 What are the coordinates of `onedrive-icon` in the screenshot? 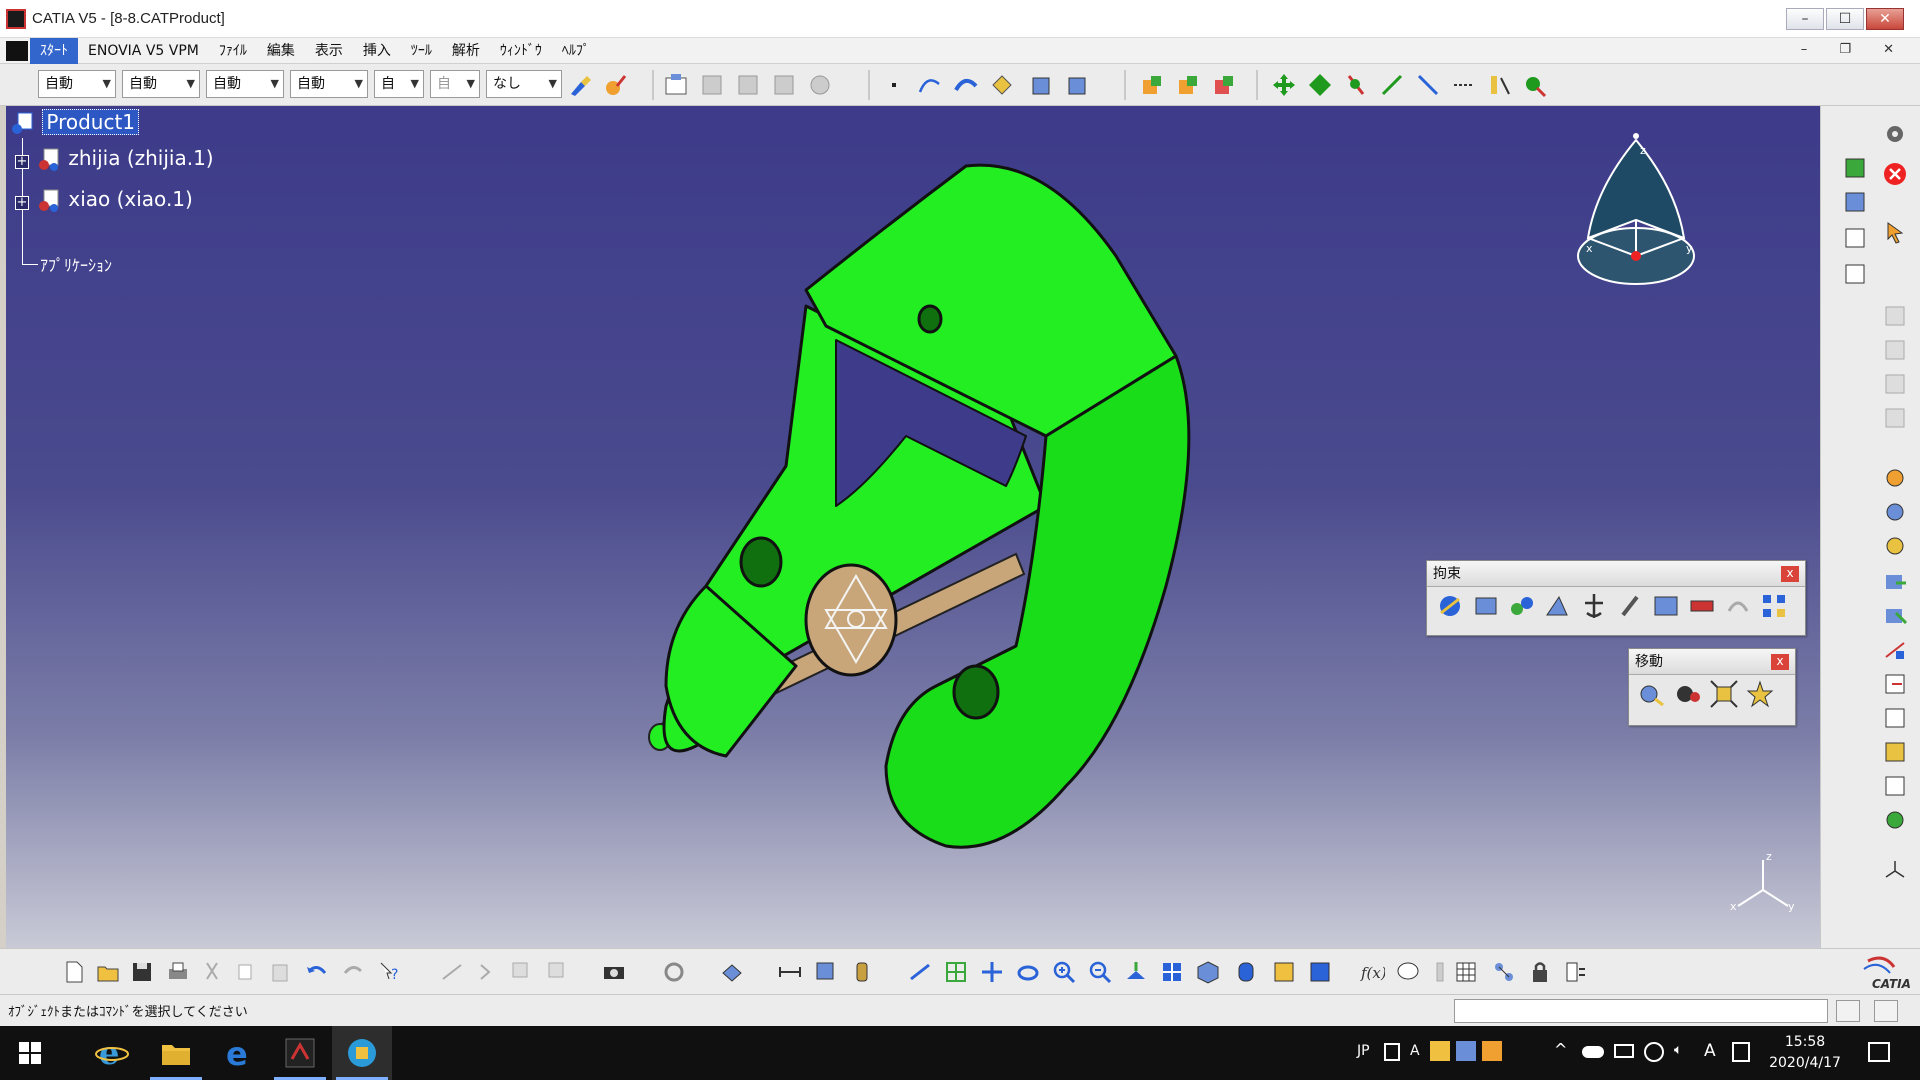 It's located at (1593, 1052).